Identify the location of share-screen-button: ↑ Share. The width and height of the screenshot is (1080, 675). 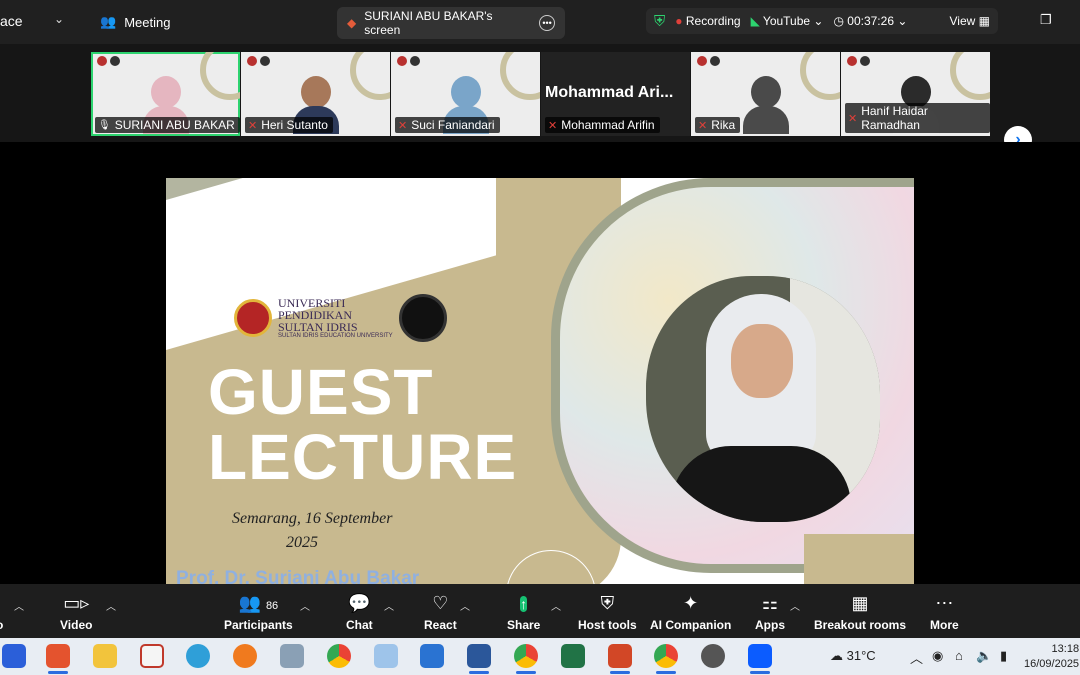
(523, 612).